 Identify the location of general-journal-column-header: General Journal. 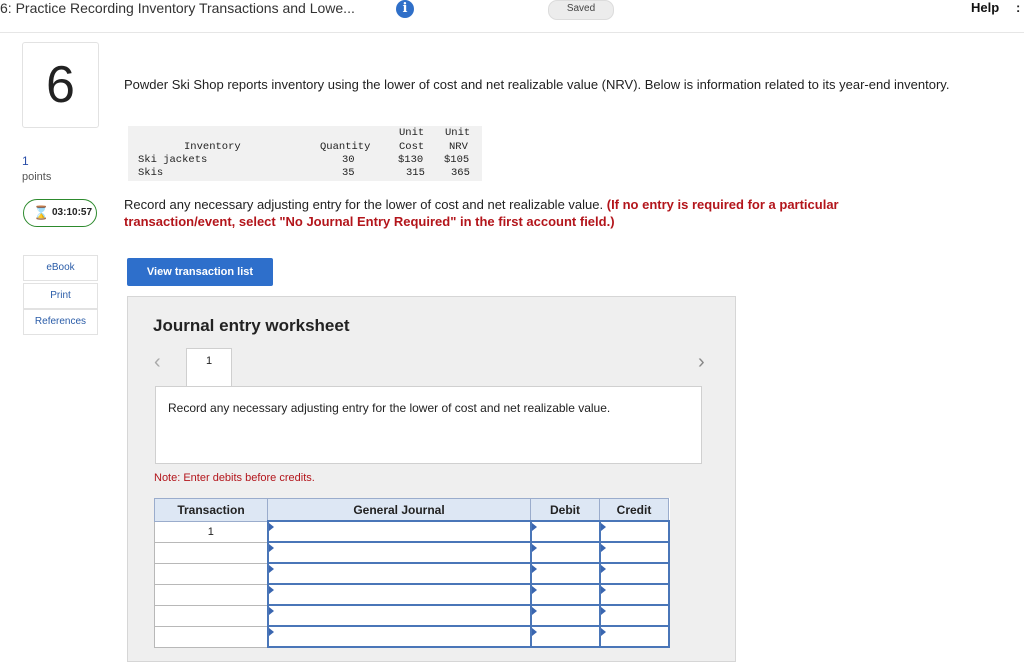
(399, 510).